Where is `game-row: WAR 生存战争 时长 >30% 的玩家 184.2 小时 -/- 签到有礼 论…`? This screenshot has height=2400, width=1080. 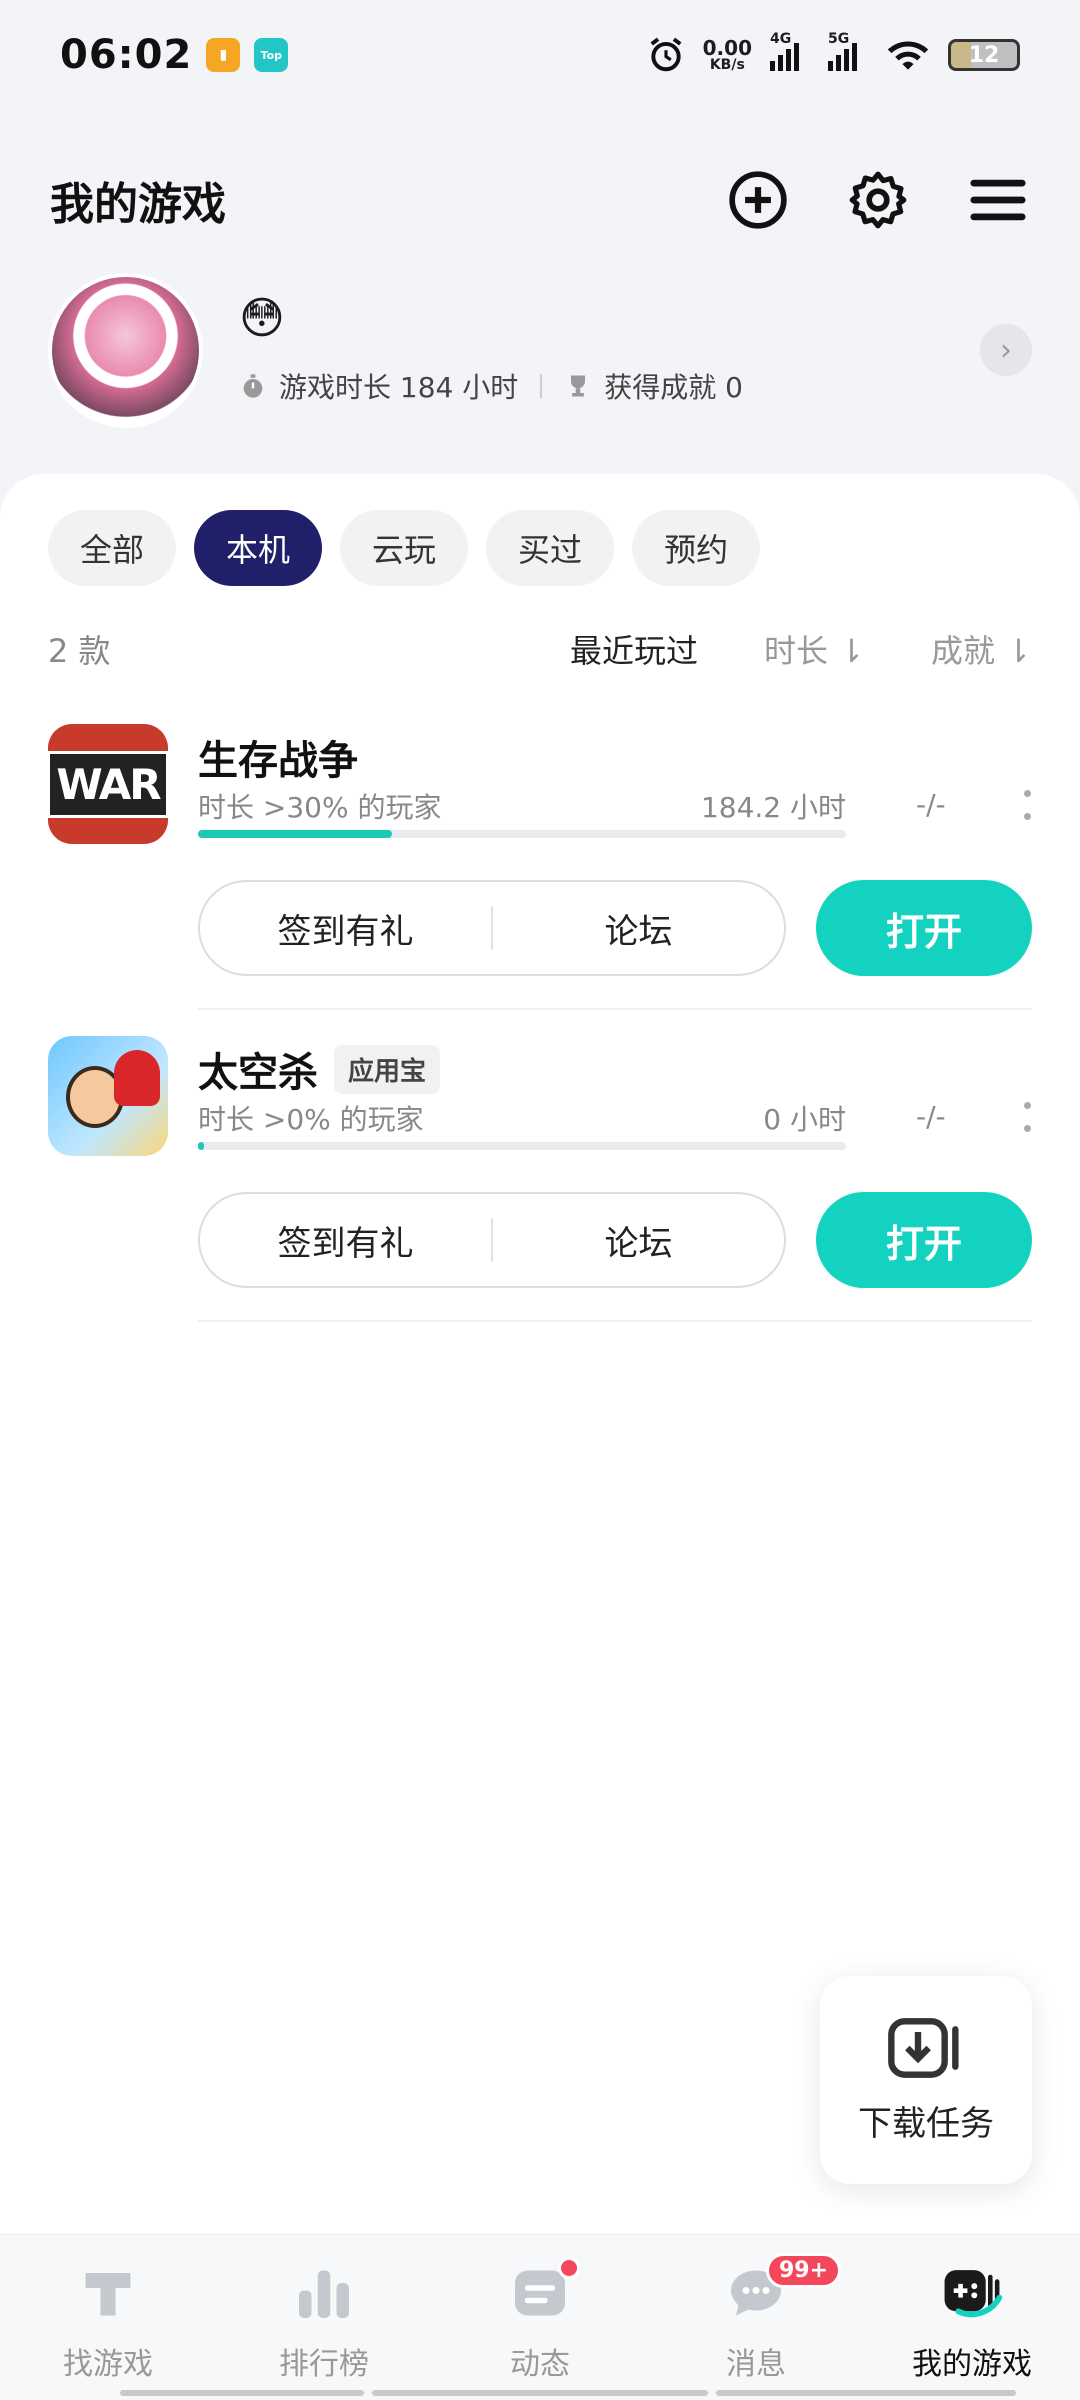 game-row: WAR 生存战争 时长 >30% 的玩家 184.2 小时 -/- 签到有礼 论… is located at coordinates (540, 874).